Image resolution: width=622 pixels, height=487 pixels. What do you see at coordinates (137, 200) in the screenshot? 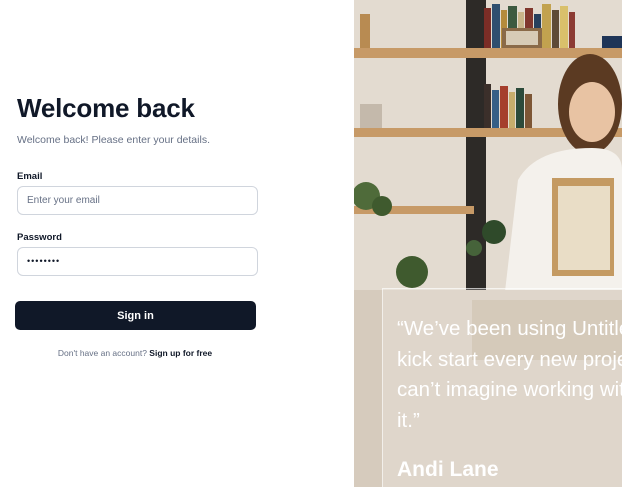
I see `email-field` at bounding box center [137, 200].